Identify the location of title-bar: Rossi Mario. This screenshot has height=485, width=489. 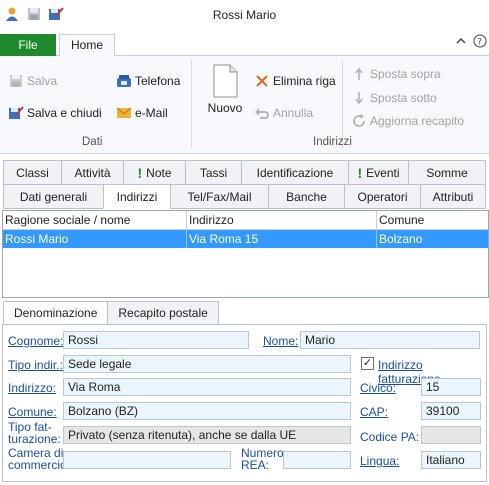
(244, 15).